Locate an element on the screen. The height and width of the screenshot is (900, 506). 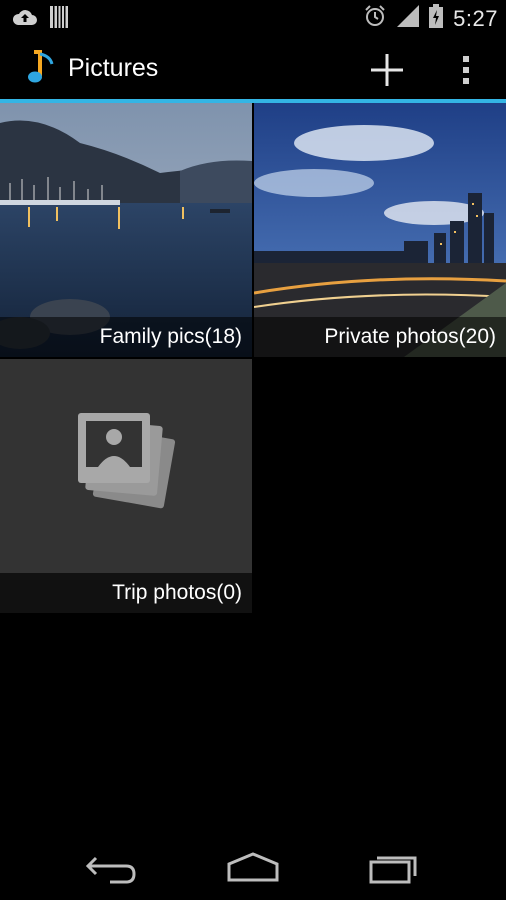
action-bar: Pictures is located at coordinates (253, 68).